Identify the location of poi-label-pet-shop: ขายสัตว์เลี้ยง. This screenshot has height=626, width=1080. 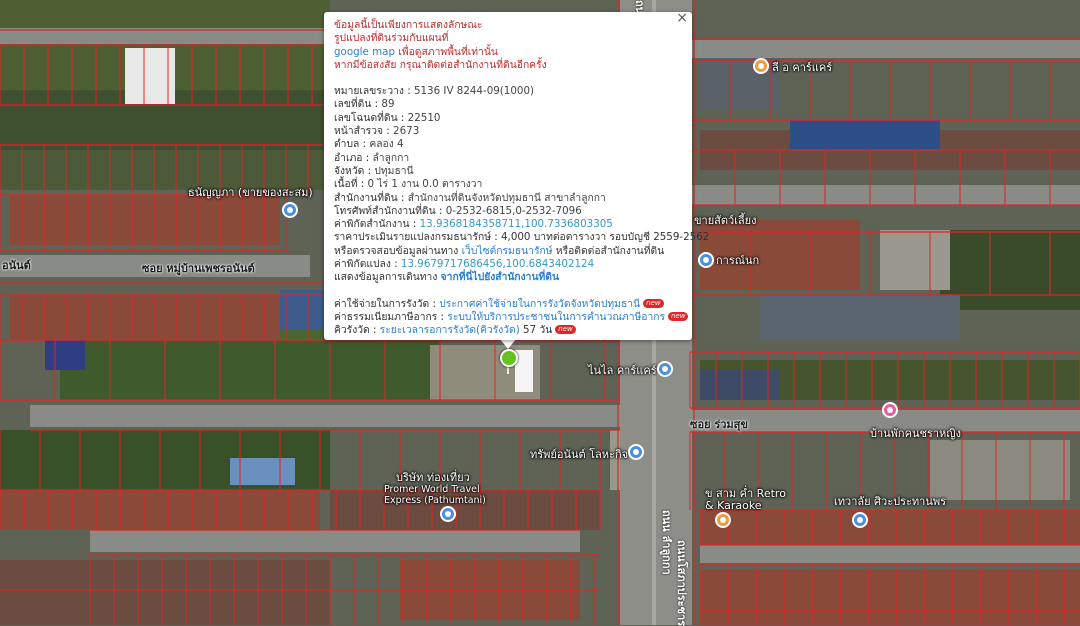
(725, 220).